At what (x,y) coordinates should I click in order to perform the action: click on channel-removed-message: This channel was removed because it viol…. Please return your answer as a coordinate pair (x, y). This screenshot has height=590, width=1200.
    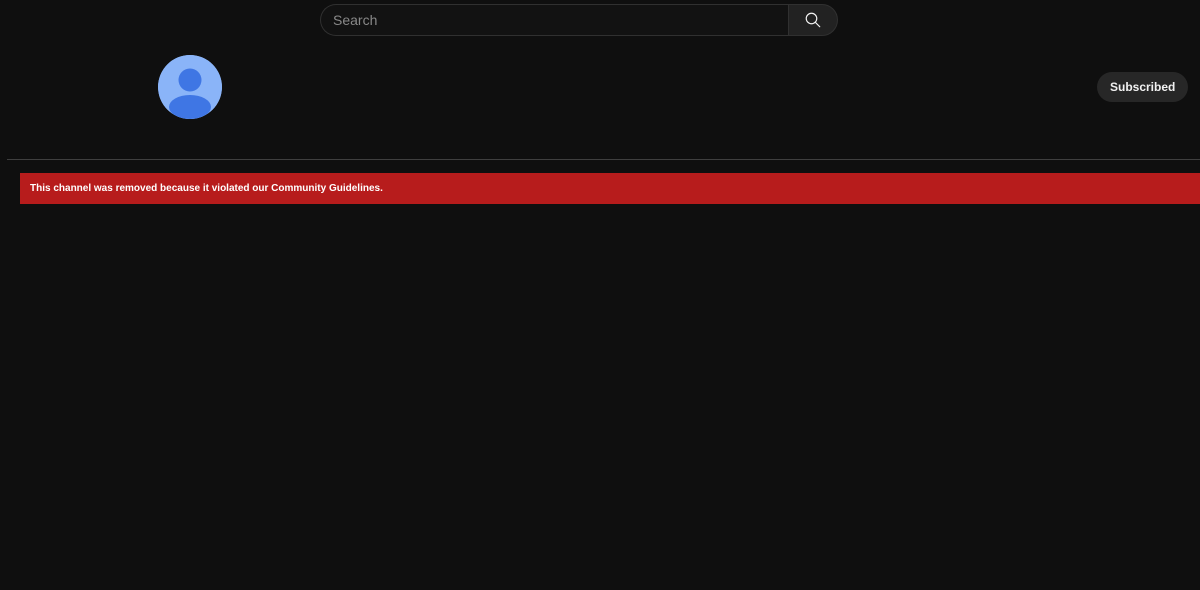
    Looking at the image, I should click on (206, 188).